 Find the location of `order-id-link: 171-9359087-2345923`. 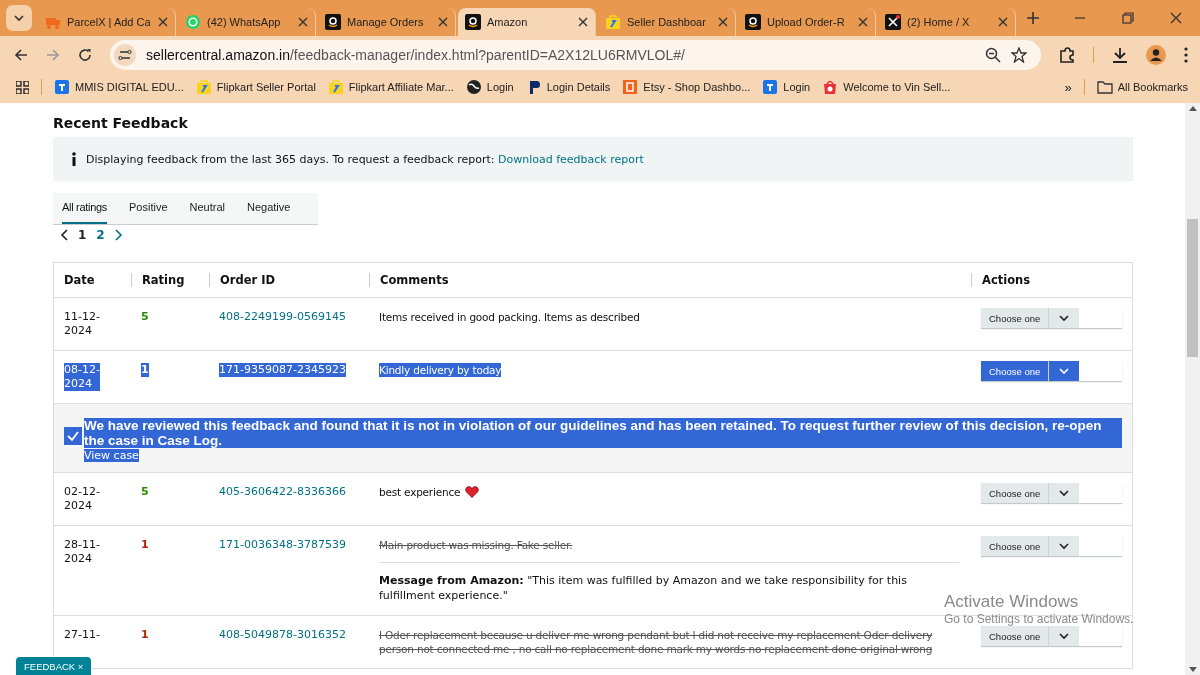

order-id-link: 171-9359087-2345923 is located at coordinates (282, 370).